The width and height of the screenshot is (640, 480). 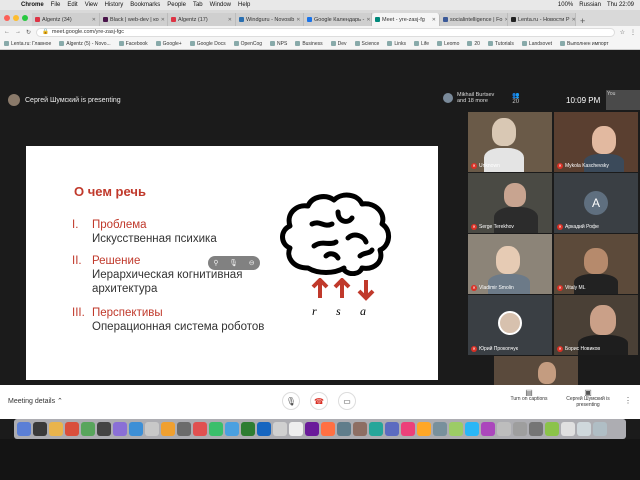 What do you see at coordinates (244, 5) in the screenshot?
I see `menu-help: Help` at bounding box center [244, 5].